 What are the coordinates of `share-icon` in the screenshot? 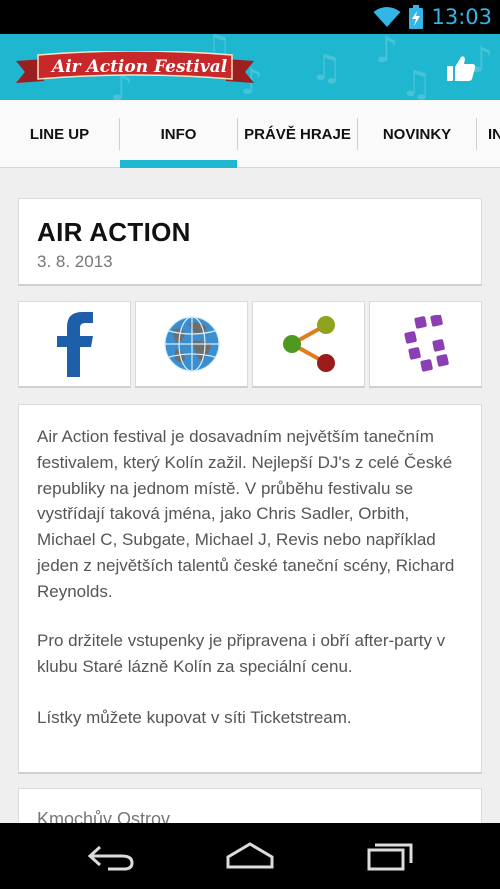 It's located at (308, 344).